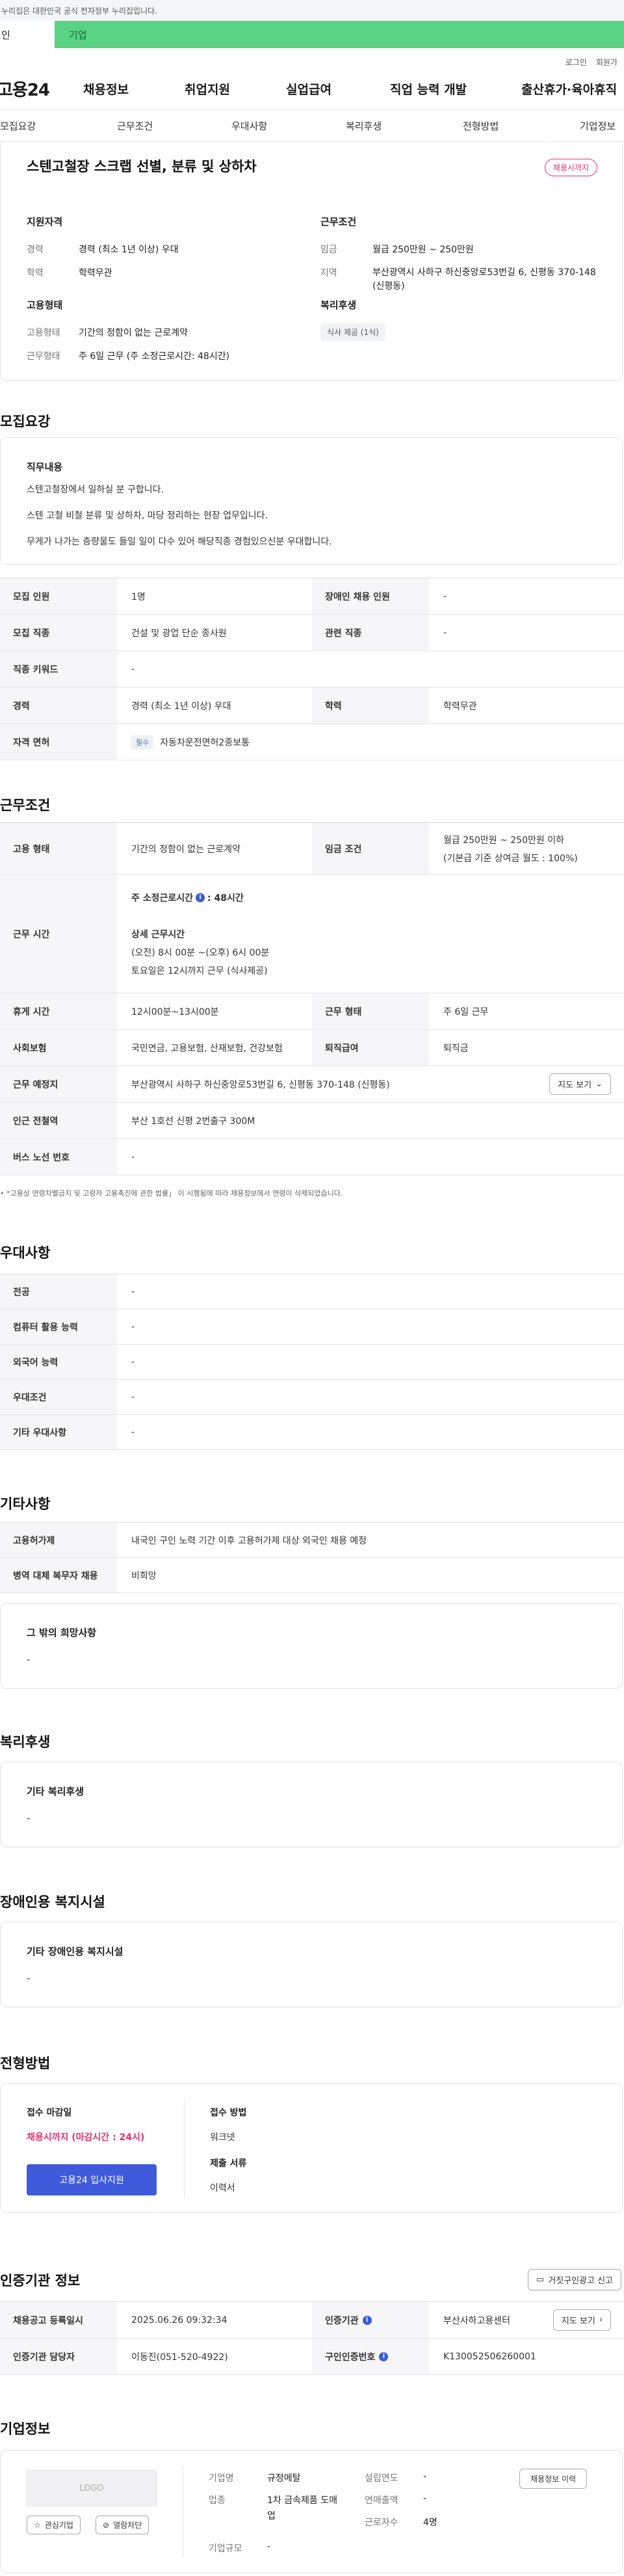 Image resolution: width=624 pixels, height=2576 pixels. I want to click on inst-map-button: 지도 보기 ›, so click(581, 2320).